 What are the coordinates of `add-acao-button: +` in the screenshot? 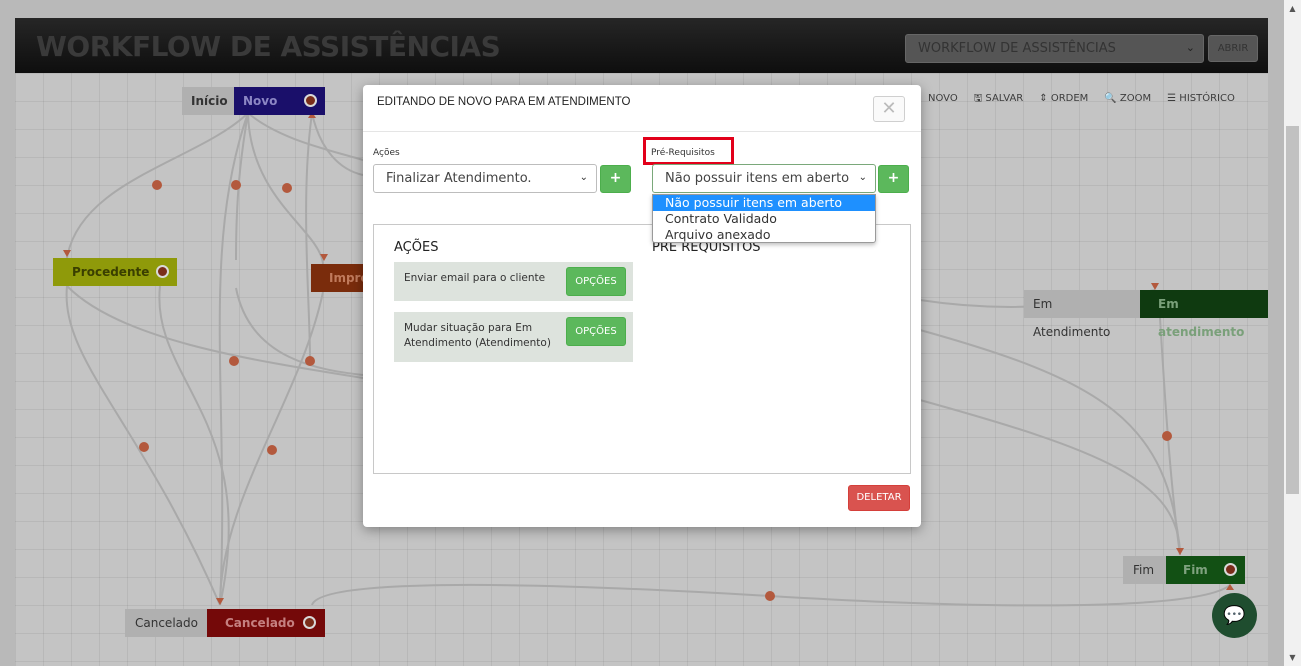 It's located at (615, 179).